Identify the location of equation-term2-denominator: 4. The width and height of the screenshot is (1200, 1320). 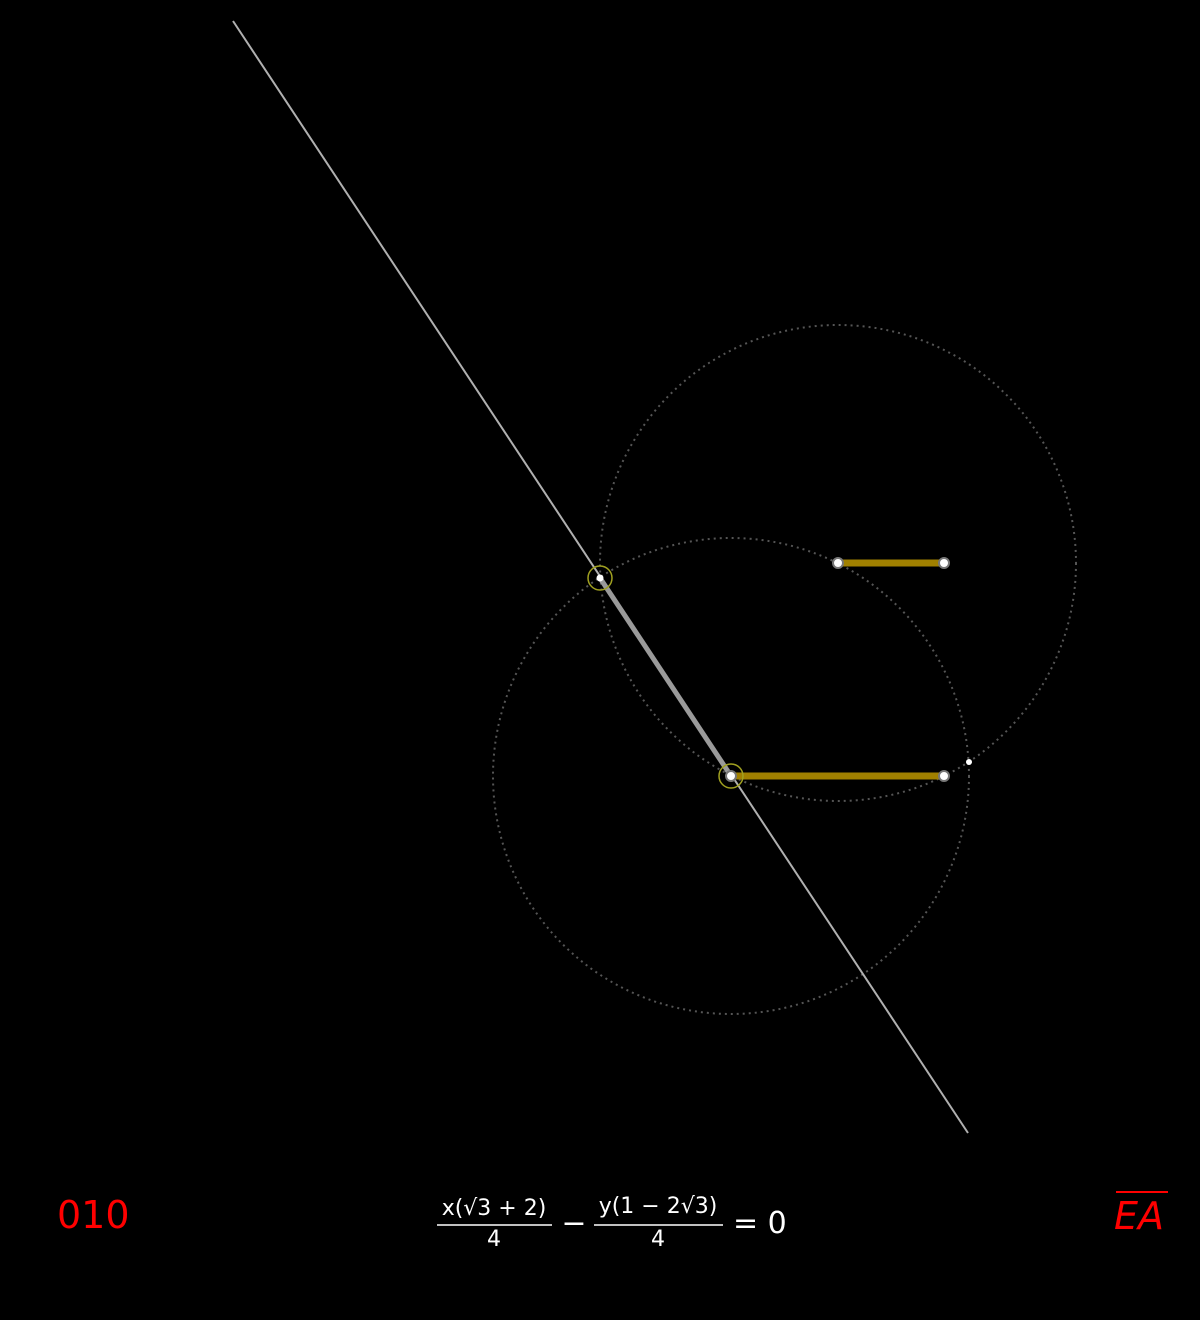
(658, 1239).